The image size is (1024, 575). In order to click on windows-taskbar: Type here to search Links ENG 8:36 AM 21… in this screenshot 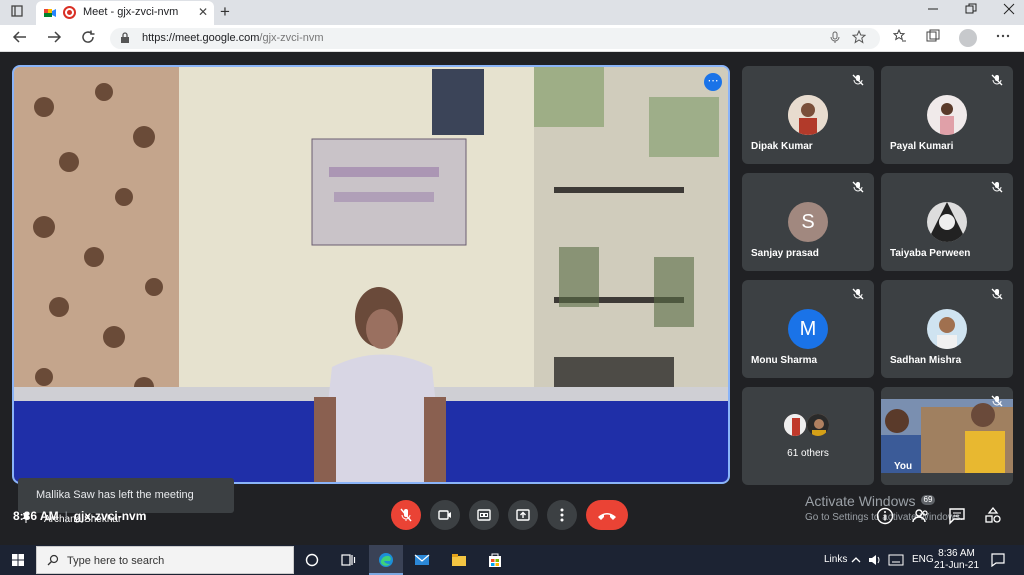, I will do `click(512, 560)`.